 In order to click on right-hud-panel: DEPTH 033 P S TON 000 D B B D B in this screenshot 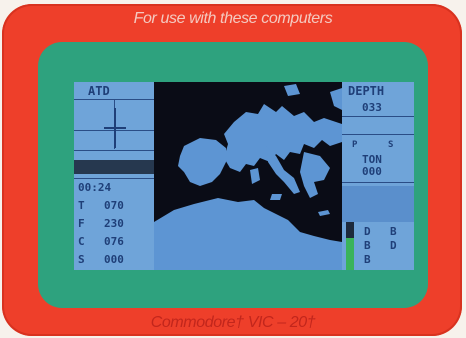, I will do `click(378, 176)`.